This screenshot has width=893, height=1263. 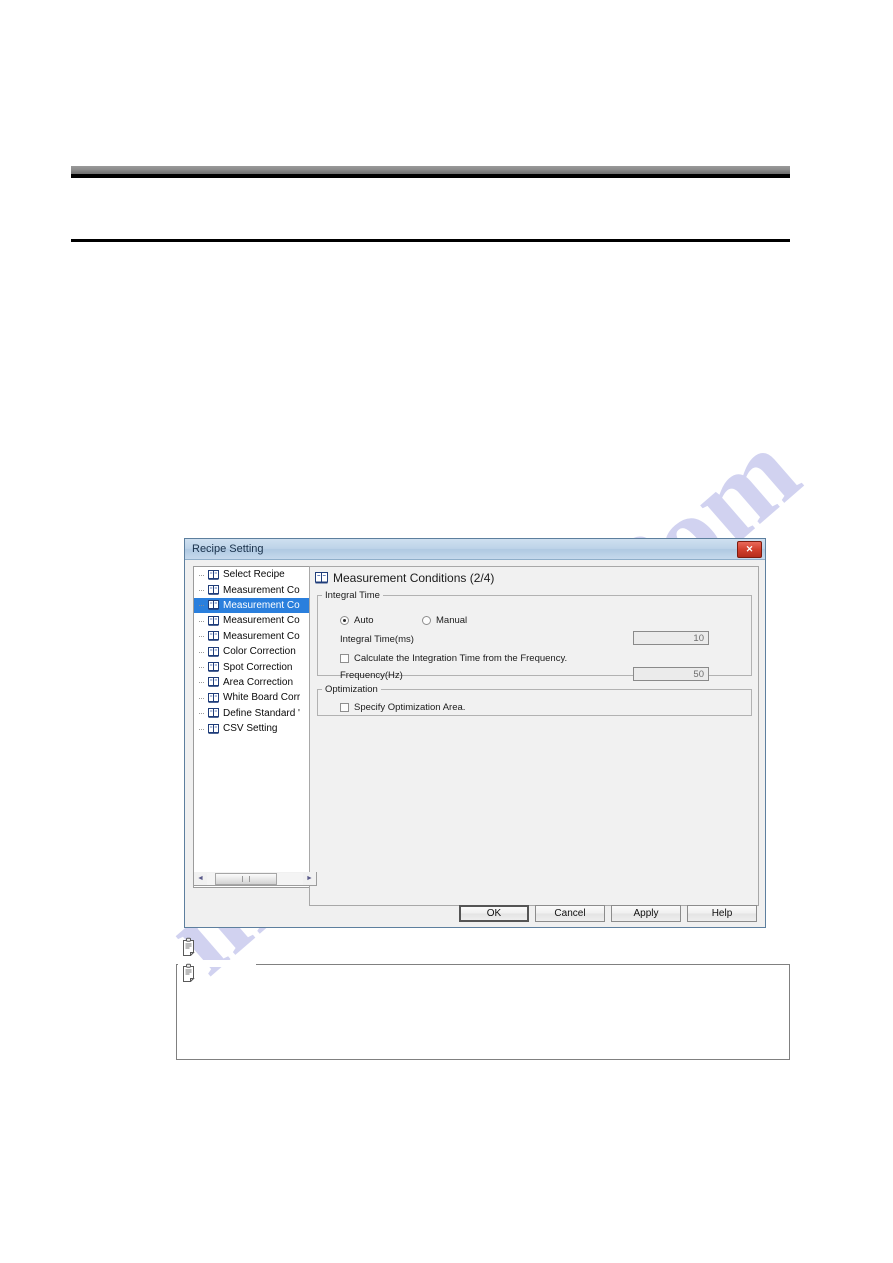 I want to click on tree-item-csv-setting: ··· CSV Setting, so click(x=255, y=728).